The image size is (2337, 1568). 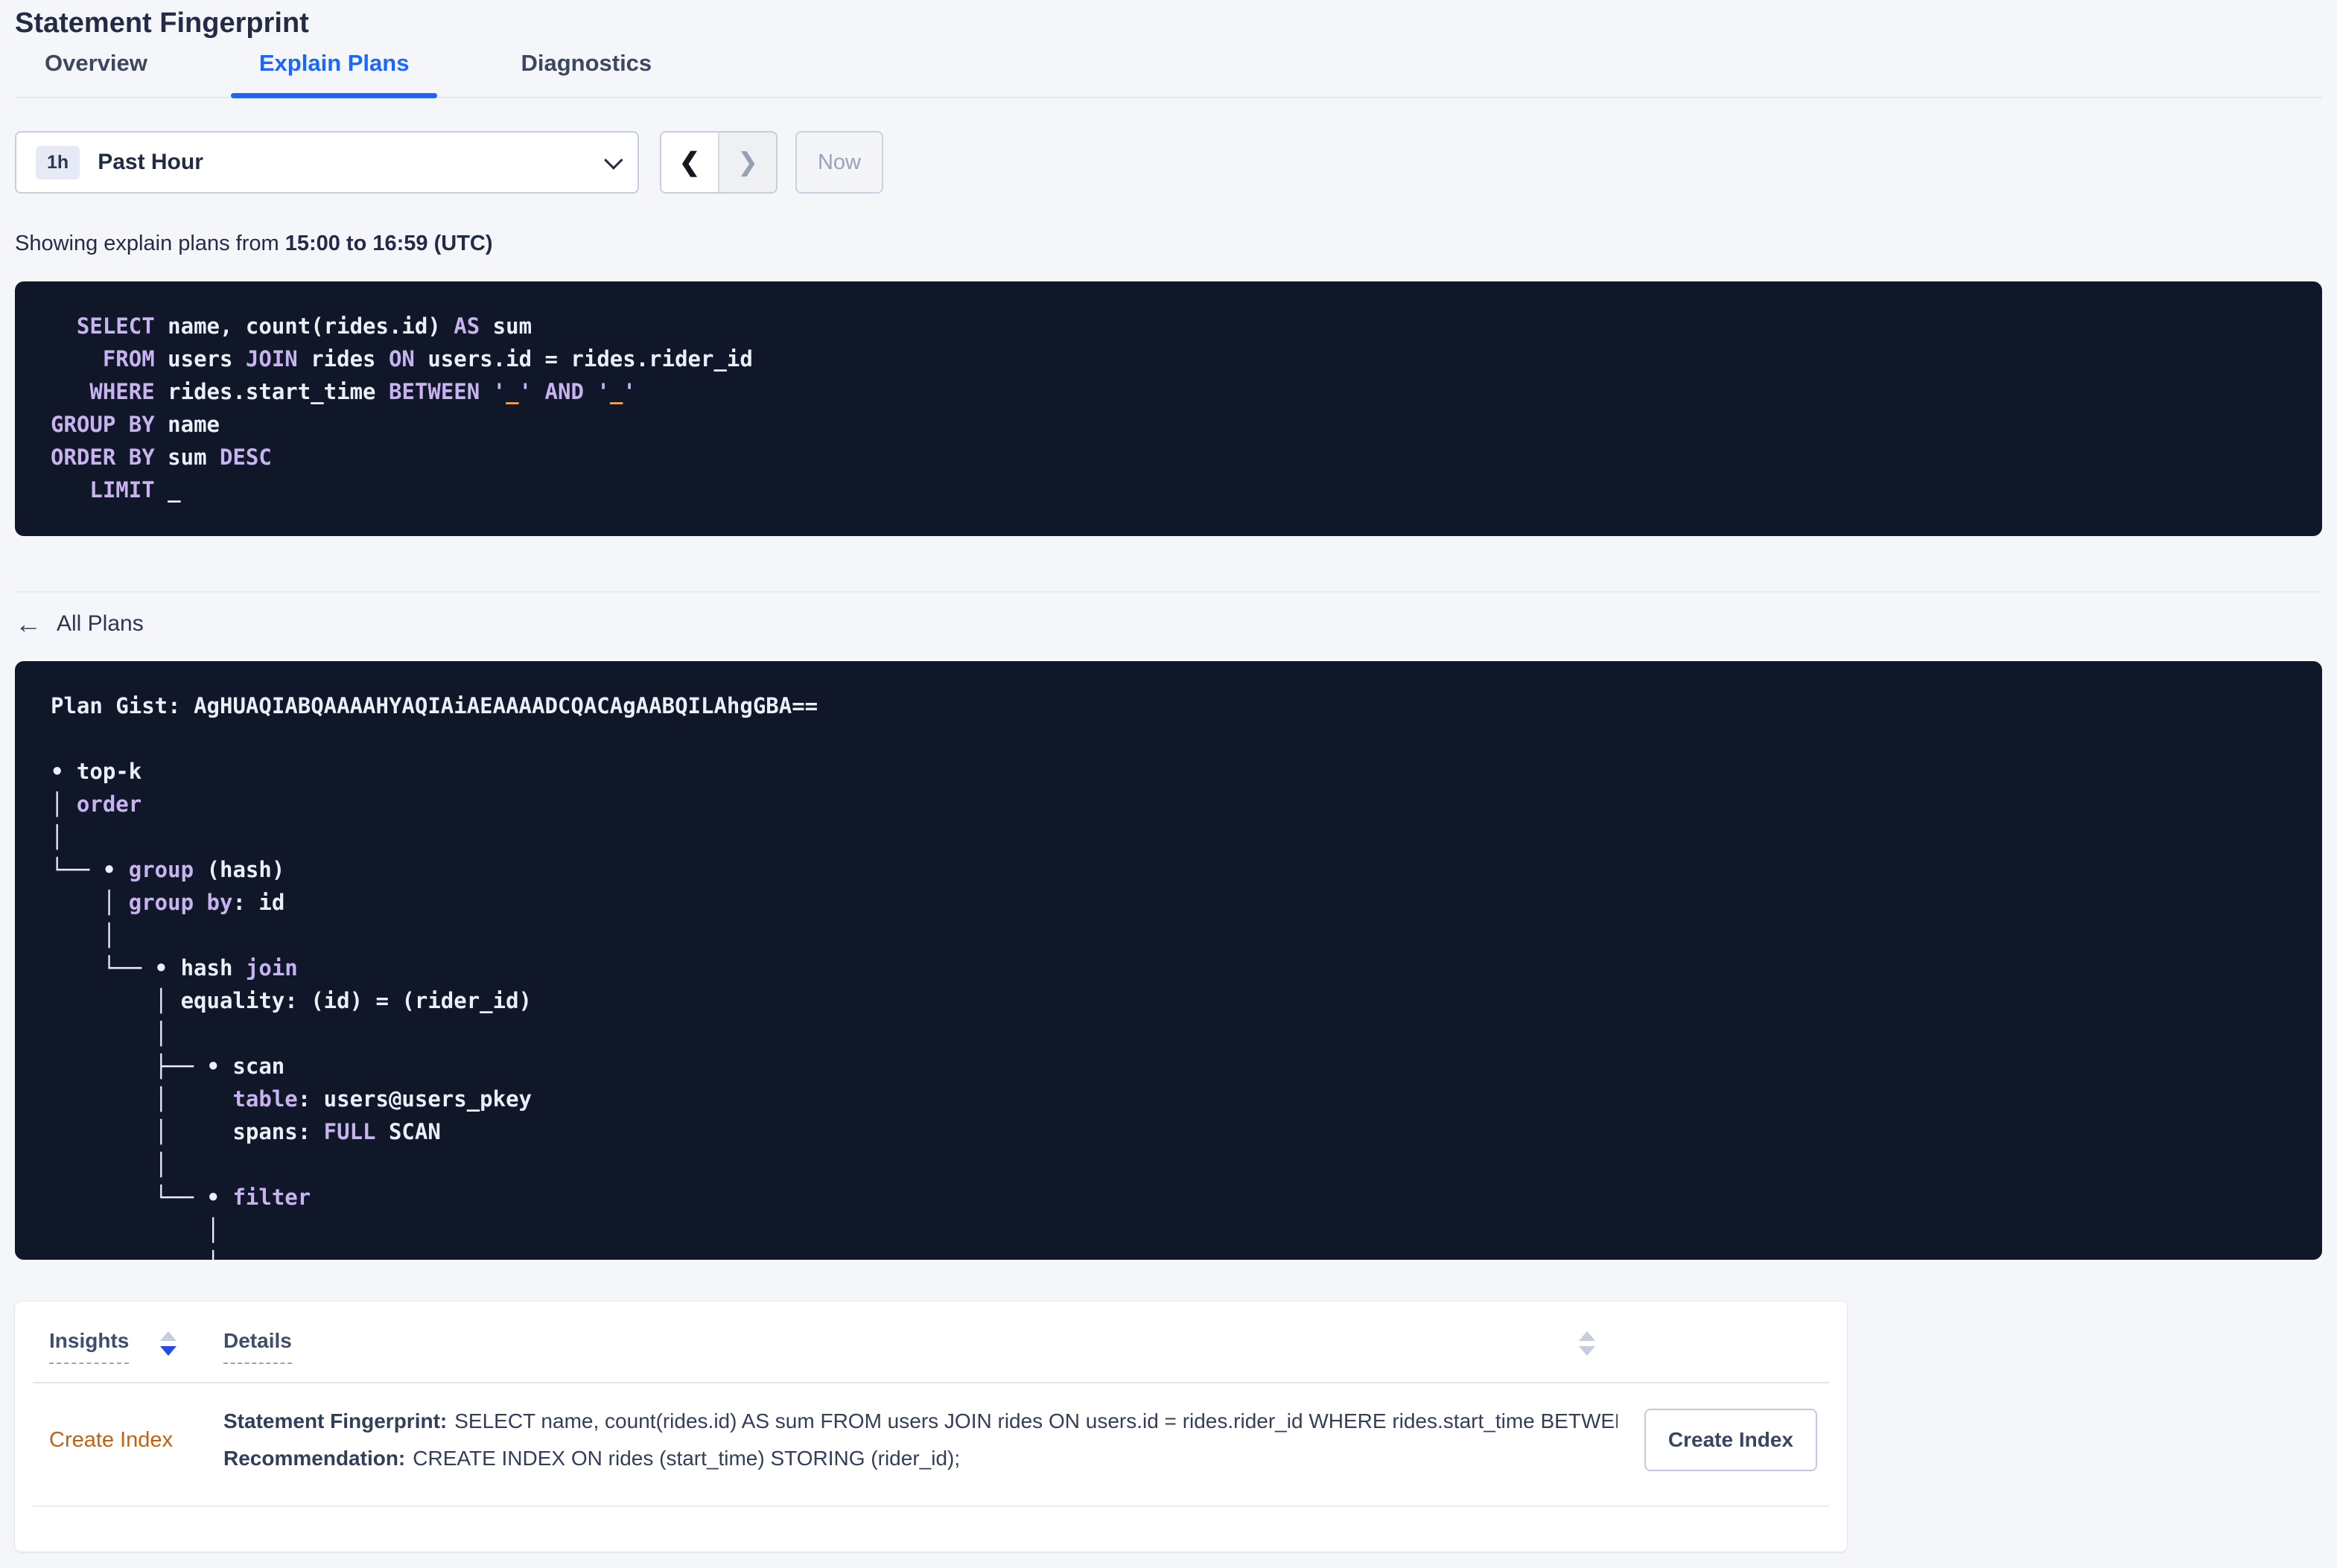 What do you see at coordinates (111, 1440) in the screenshot?
I see `create-index-link: Create Index` at bounding box center [111, 1440].